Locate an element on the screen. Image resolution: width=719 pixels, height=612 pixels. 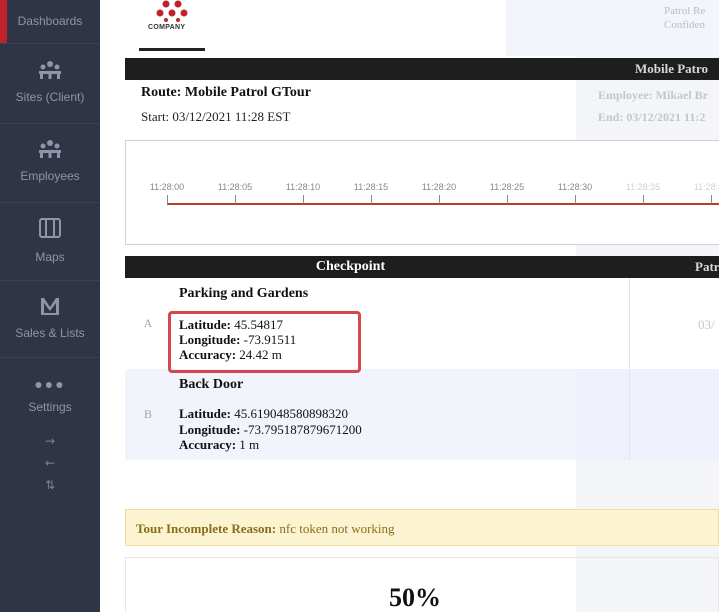
completion-box: 50% is located at coordinates (422, 584).